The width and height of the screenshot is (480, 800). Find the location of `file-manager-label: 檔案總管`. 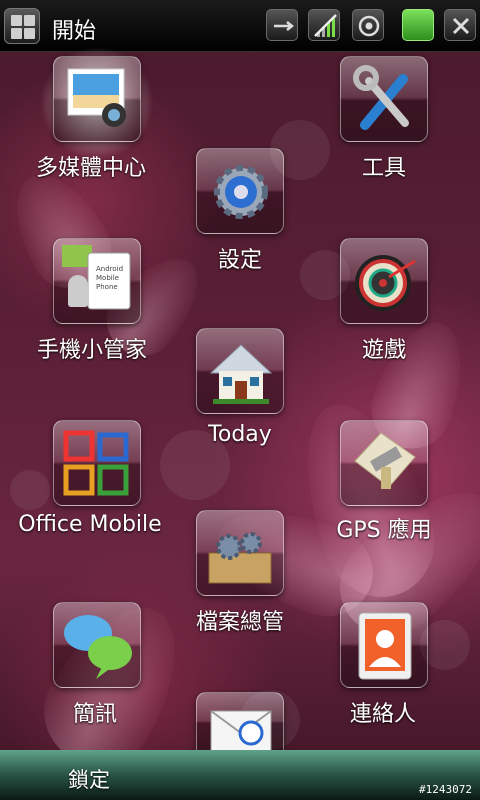

file-manager-label: 檔案總管 is located at coordinates (239, 622).